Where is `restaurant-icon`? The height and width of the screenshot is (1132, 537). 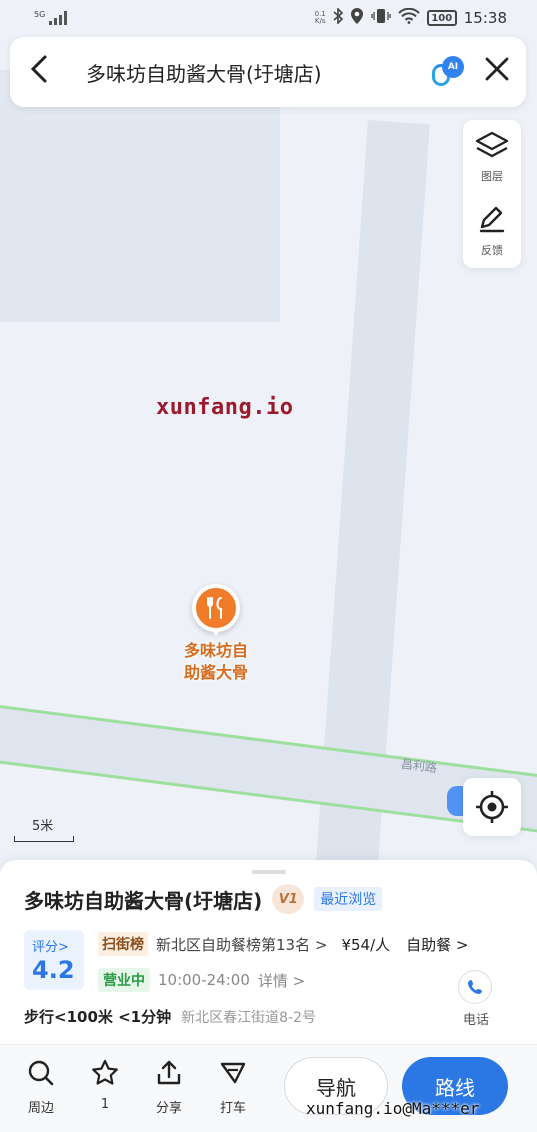
restaurant-icon is located at coordinates (216, 608).